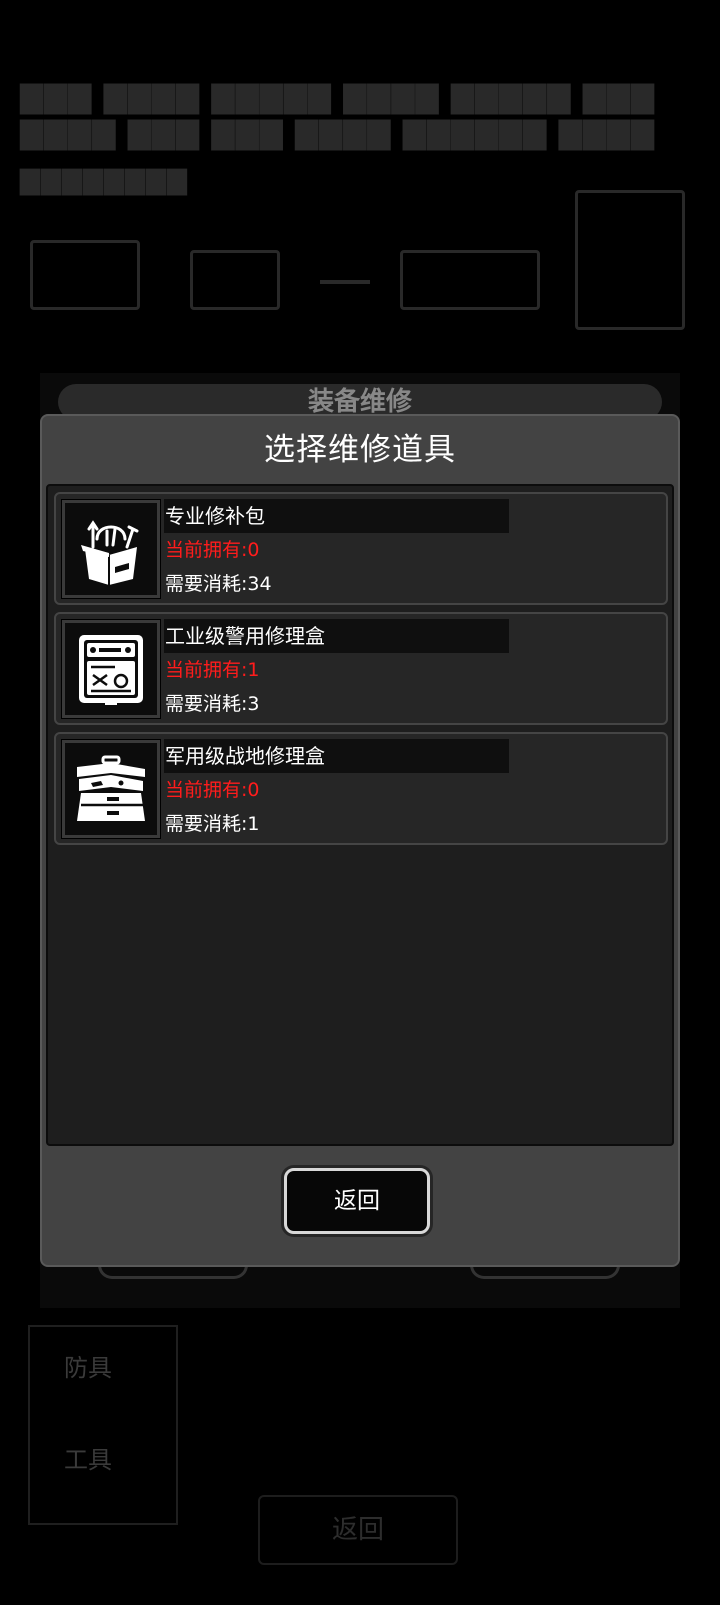  I want to click on repair-item-police-case: 工业级警用修理盒 当前拥有:1 需要消耗:3, so click(361, 668).